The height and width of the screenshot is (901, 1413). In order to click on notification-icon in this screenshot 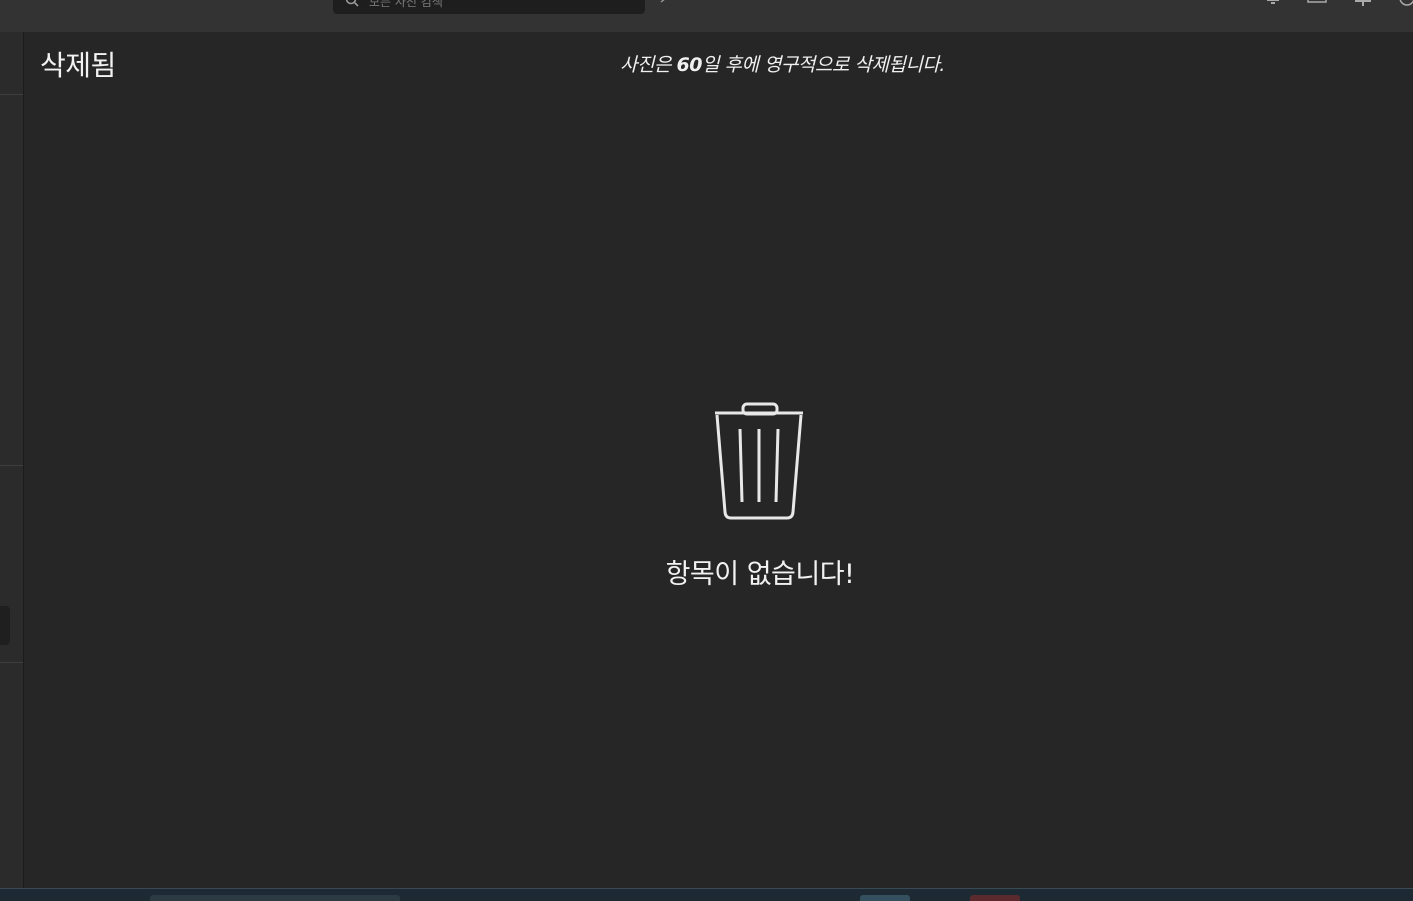, I will do `click(1273, 3)`.